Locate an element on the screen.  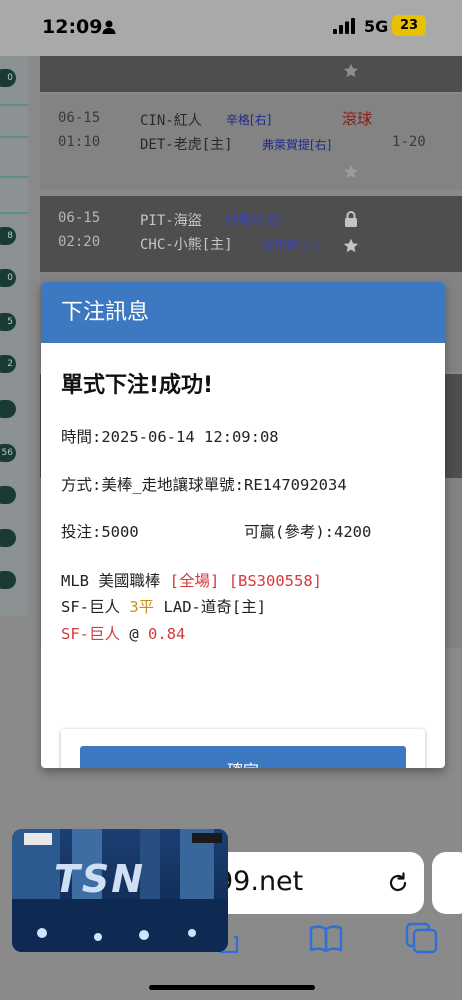
count-badge: 56 is located at coordinates (8, 453).